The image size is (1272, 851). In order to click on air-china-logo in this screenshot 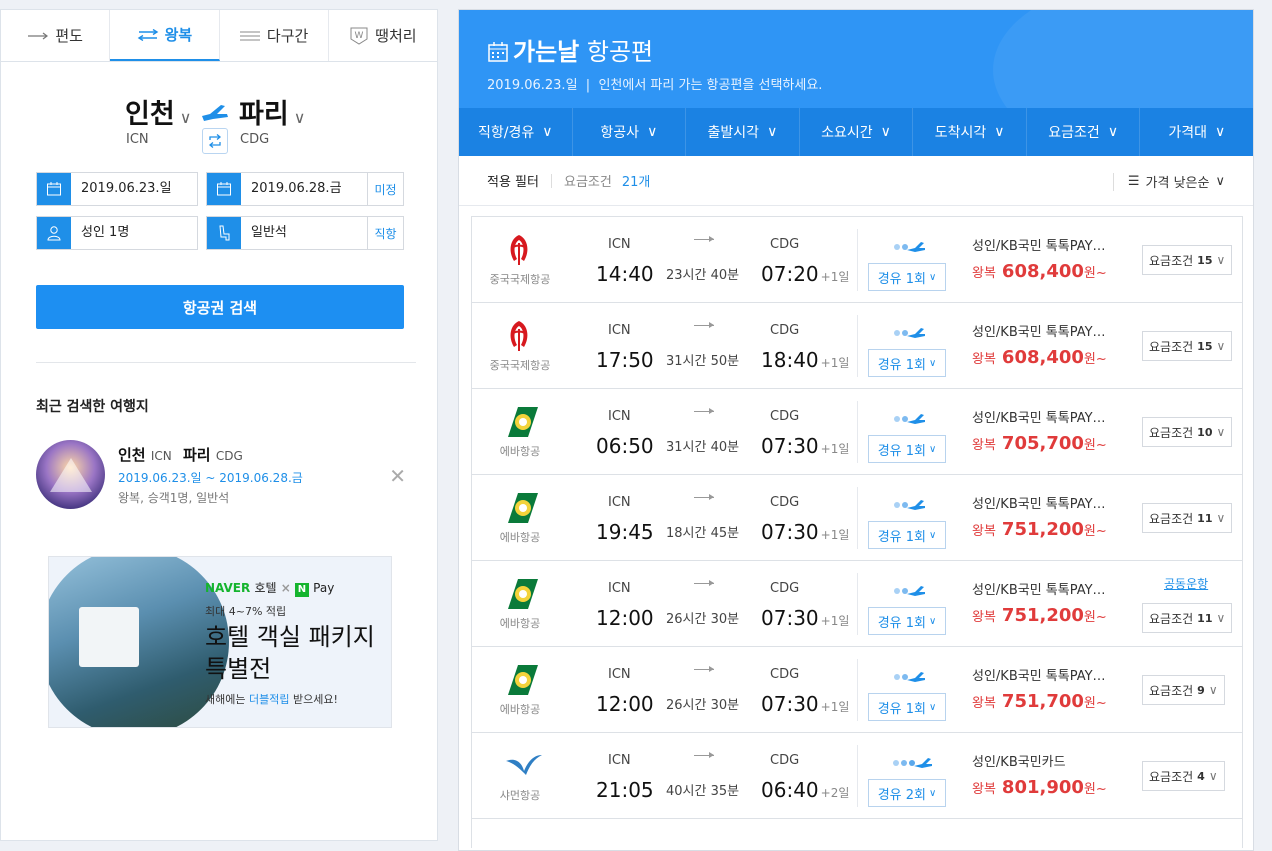, I will do `click(519, 338)`.